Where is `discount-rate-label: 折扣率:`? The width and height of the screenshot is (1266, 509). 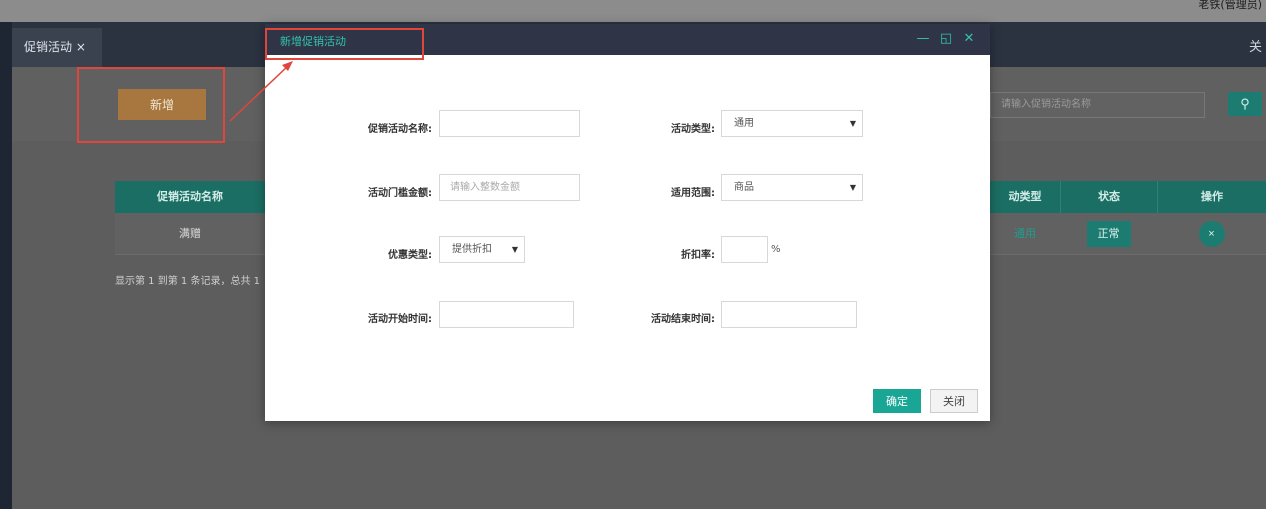 discount-rate-label: 折扣率: is located at coordinates (698, 255).